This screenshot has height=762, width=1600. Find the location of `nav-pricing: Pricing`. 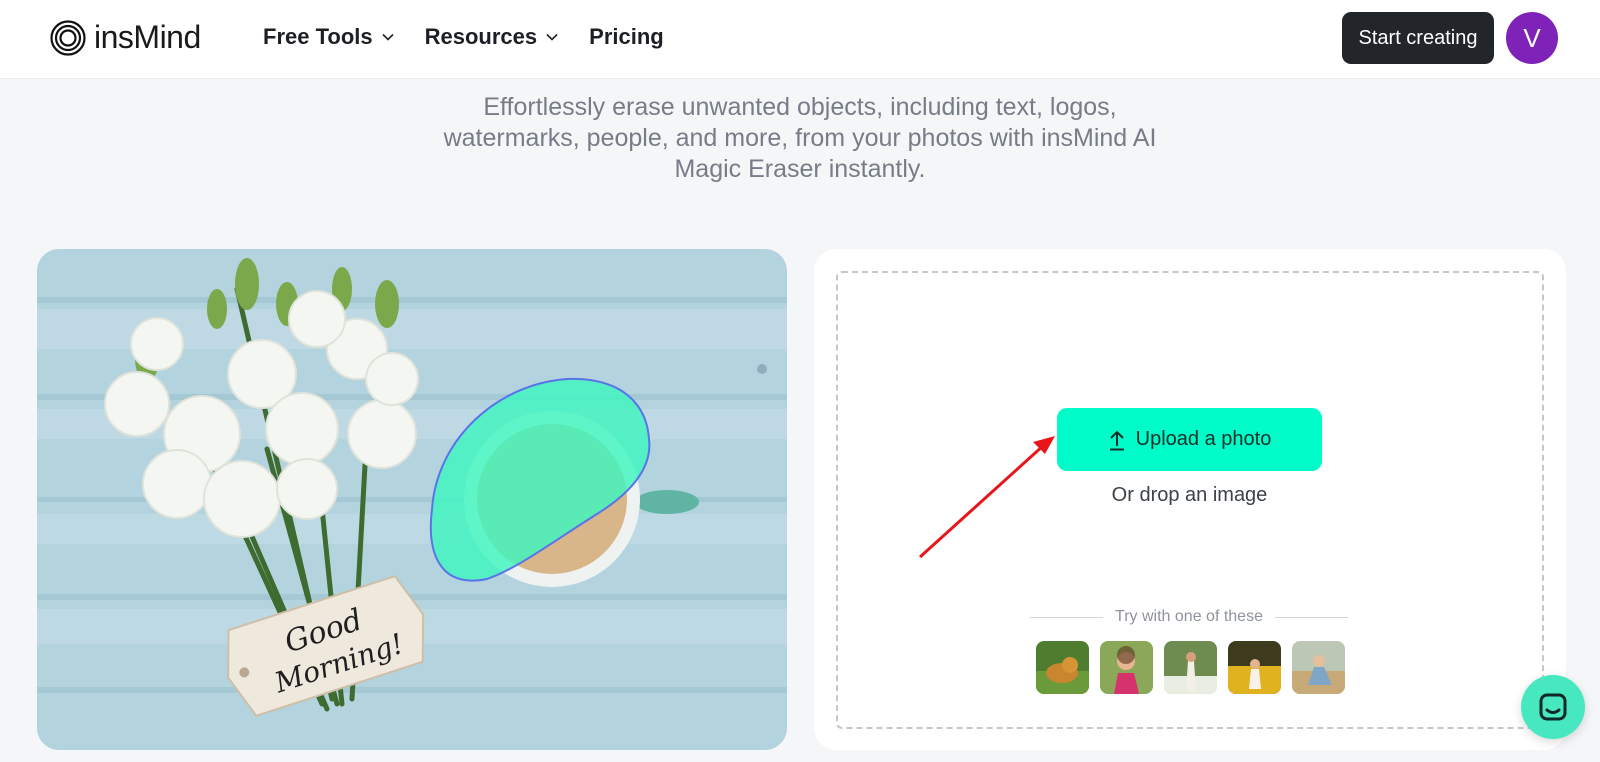

nav-pricing: Pricing is located at coordinates (626, 37).